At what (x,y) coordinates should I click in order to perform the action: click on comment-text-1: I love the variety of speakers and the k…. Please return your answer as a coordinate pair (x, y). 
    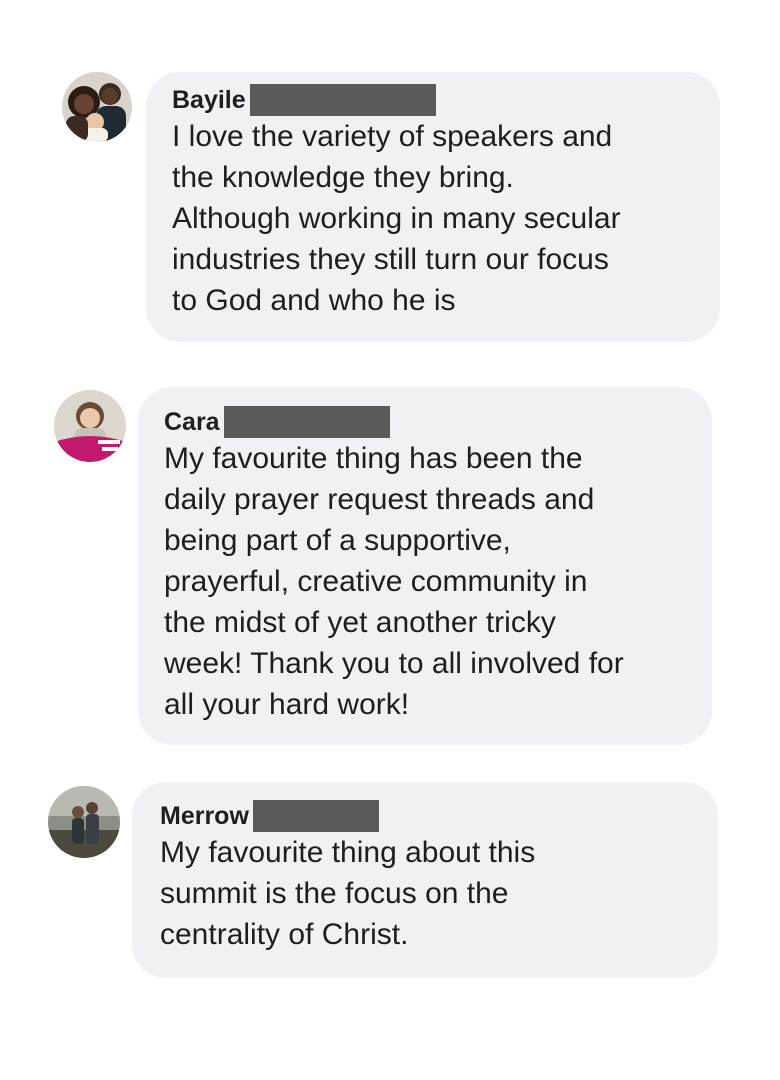
    Looking at the image, I should click on (396, 218).